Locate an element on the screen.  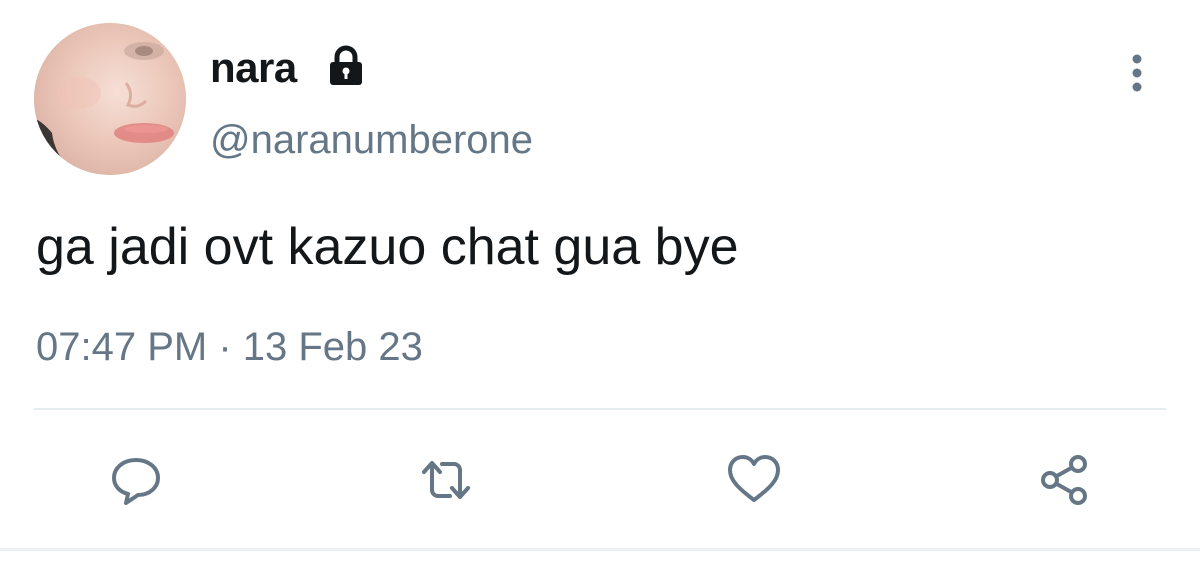
retweet-button is located at coordinates (446, 480).